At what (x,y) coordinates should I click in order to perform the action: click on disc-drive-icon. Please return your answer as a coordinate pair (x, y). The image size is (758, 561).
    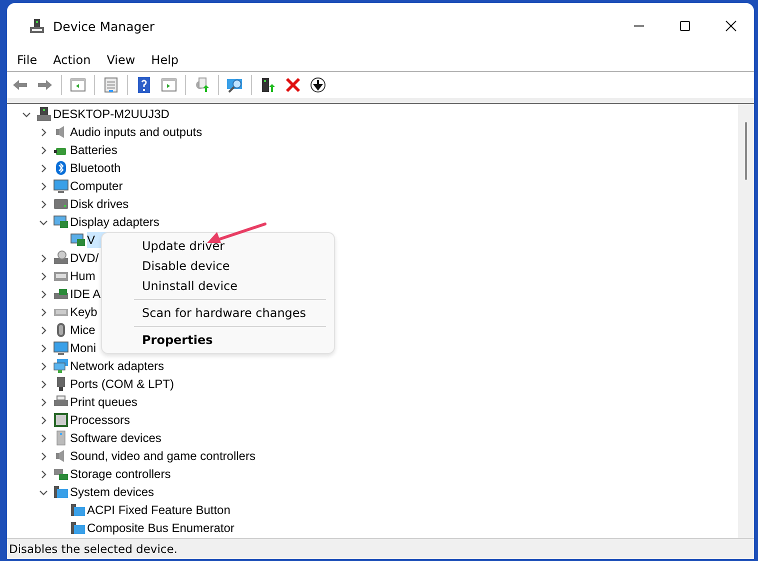
    Looking at the image, I should click on (61, 258).